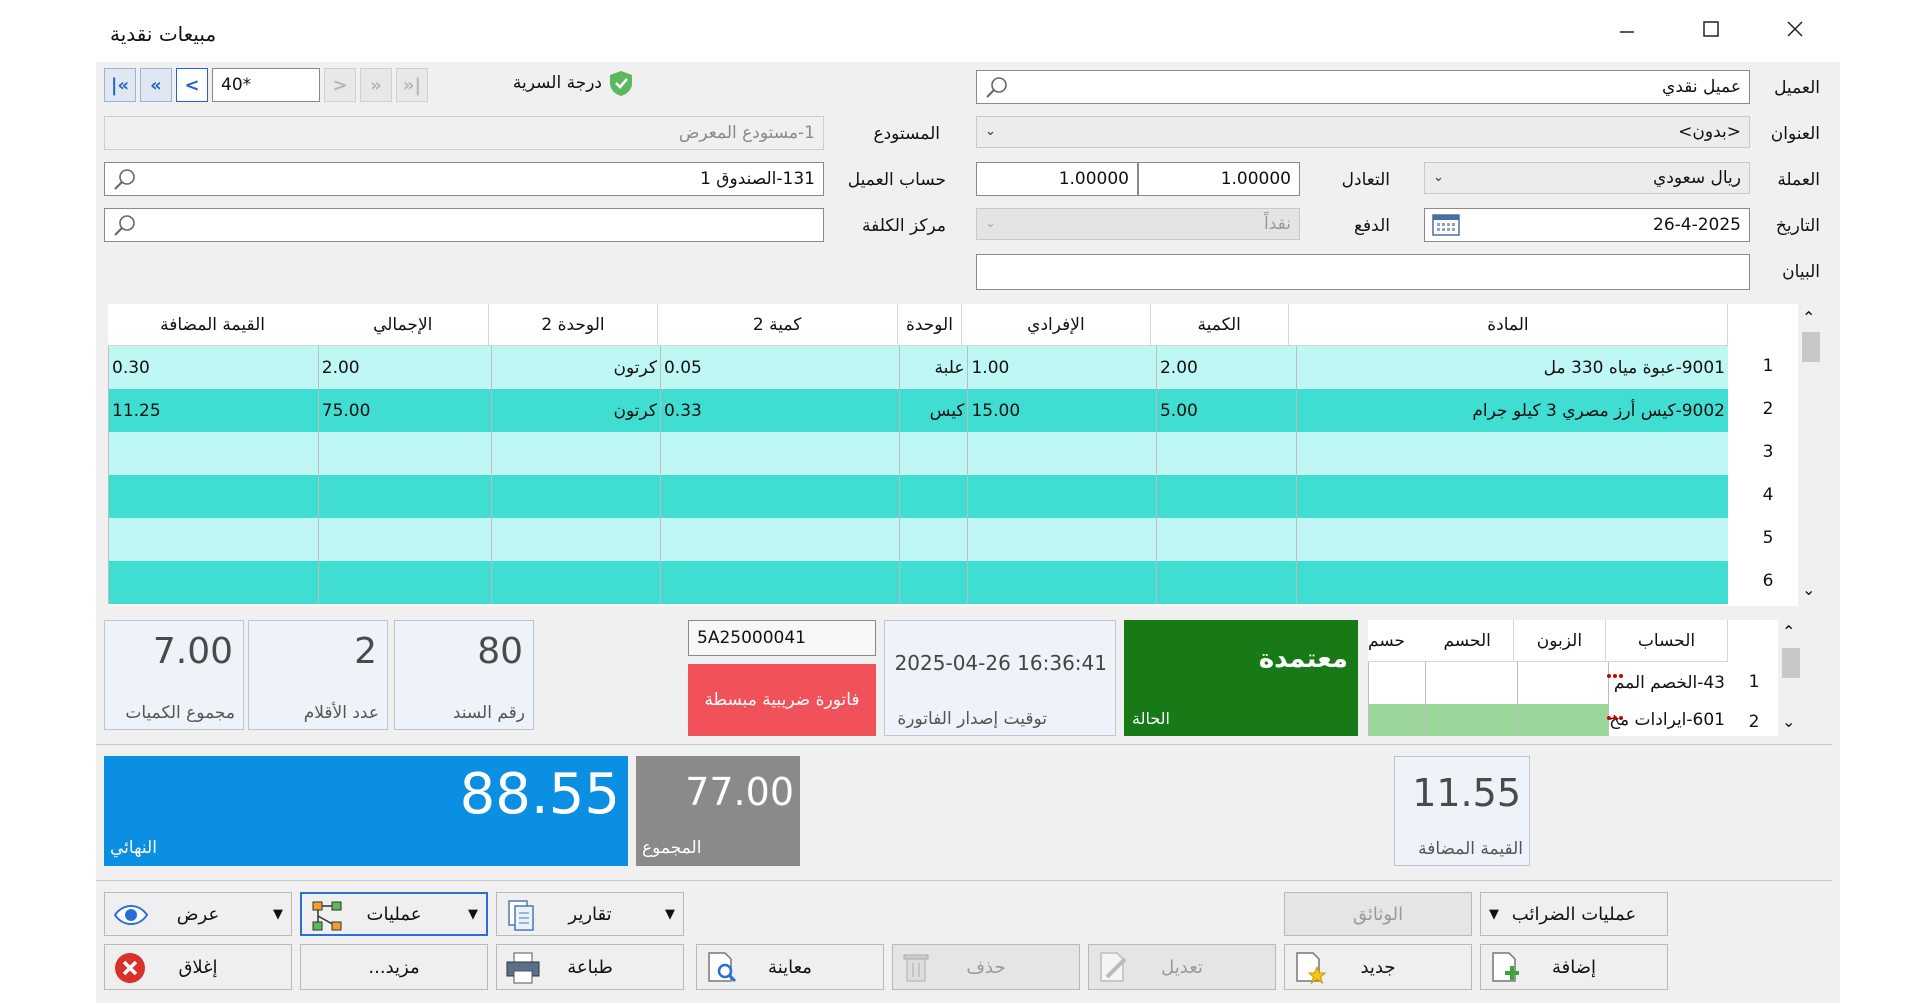 Image resolution: width=1920 pixels, height=1005 pixels. I want to click on parity-field-2: 1.00000, so click(1057, 179).